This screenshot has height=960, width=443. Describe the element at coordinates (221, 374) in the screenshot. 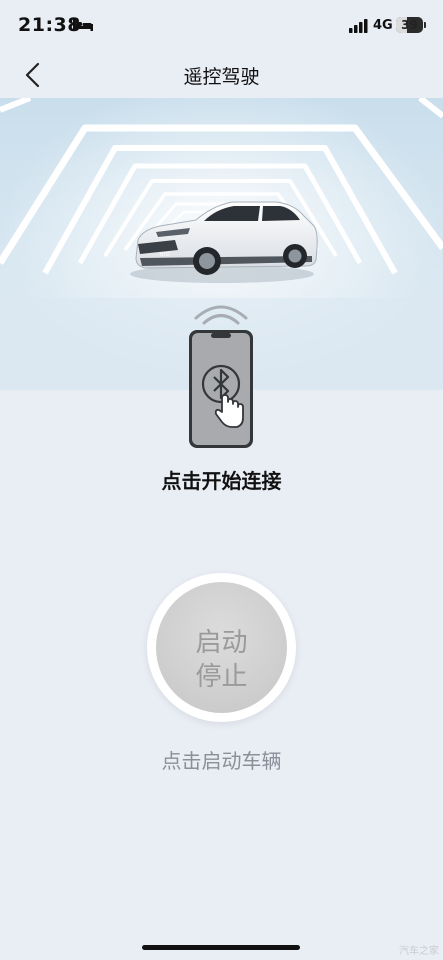

I see `phone-bluetooth-tap-icon` at that location.